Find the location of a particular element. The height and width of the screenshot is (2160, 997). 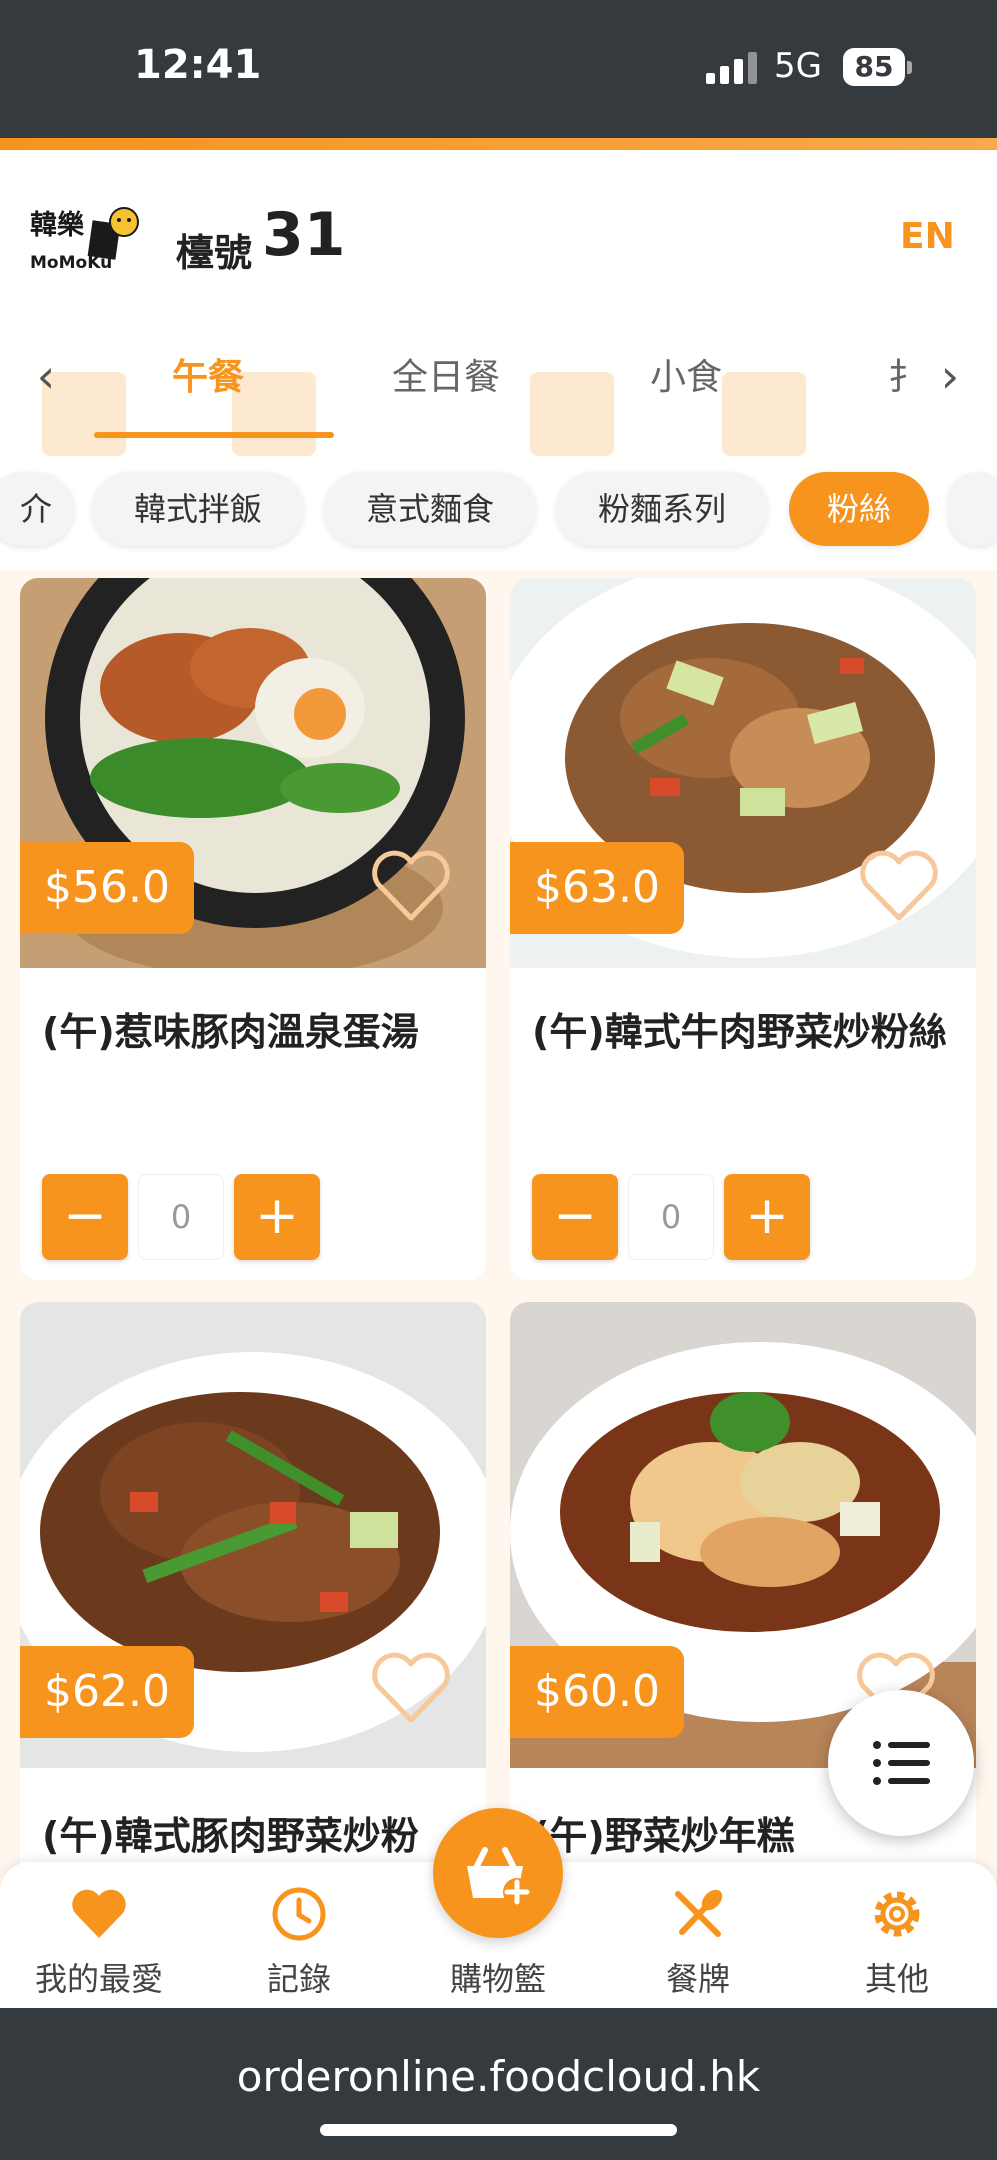

product-name: (午)惹味豚肉溫泉蛋湯 is located at coordinates (230, 1032).